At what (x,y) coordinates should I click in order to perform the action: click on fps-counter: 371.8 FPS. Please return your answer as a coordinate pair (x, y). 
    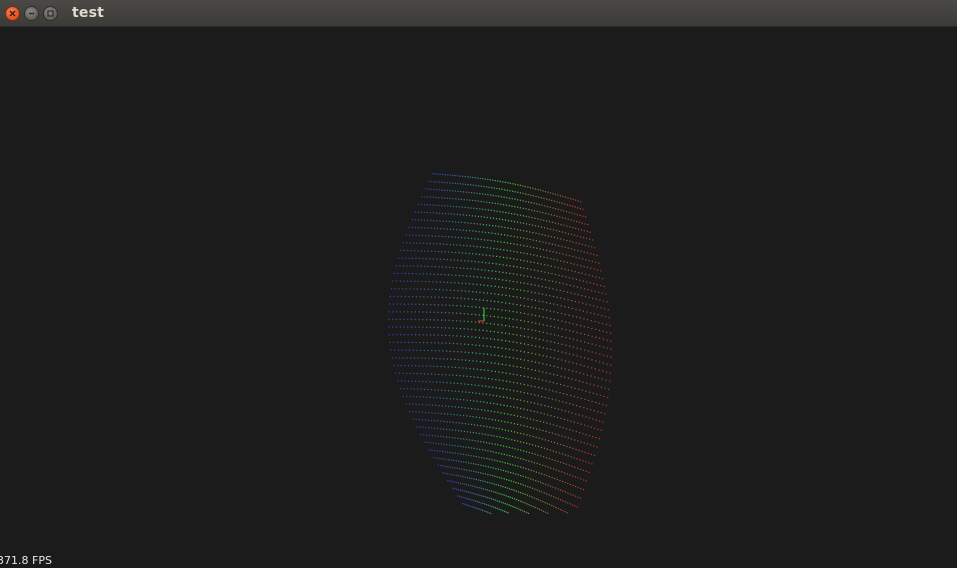
    Looking at the image, I should click on (26, 560).